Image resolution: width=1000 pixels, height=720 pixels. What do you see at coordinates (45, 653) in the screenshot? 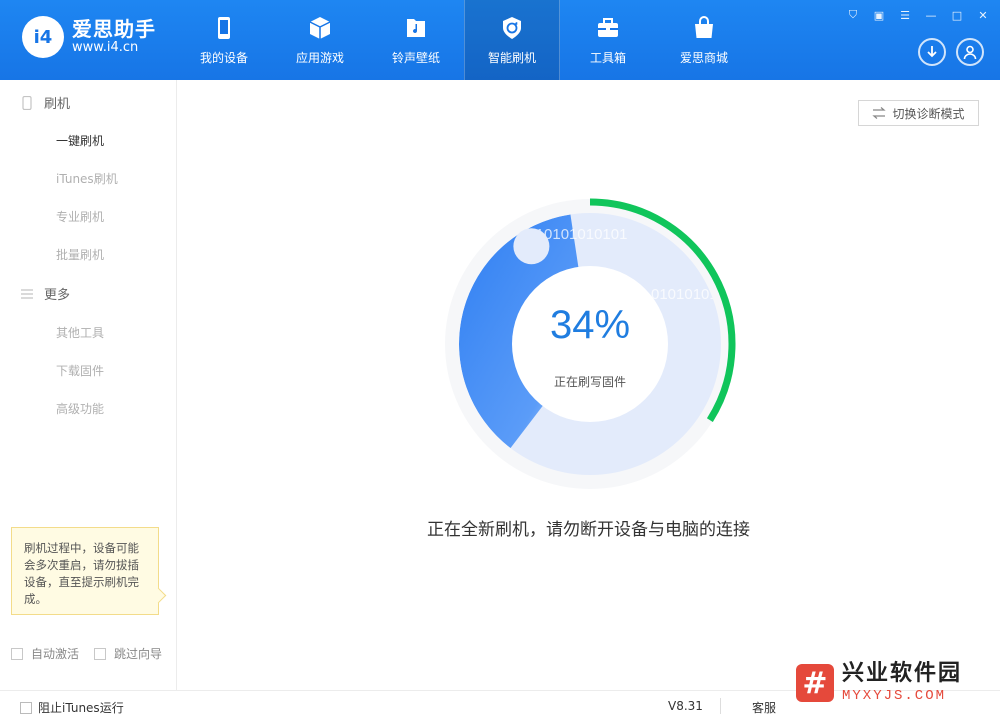
I see `auto-activate-checkbox: 自动激活` at bounding box center [45, 653].